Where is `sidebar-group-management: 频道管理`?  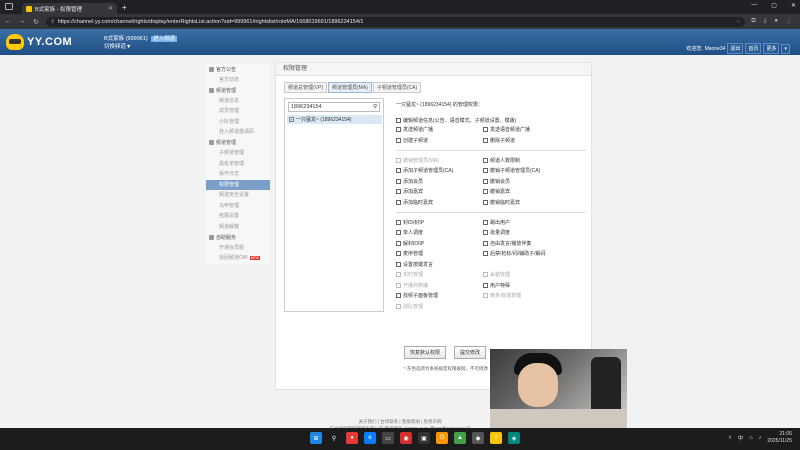
sidebar-group-management: 频道管理 is located at coordinates (238, 143).